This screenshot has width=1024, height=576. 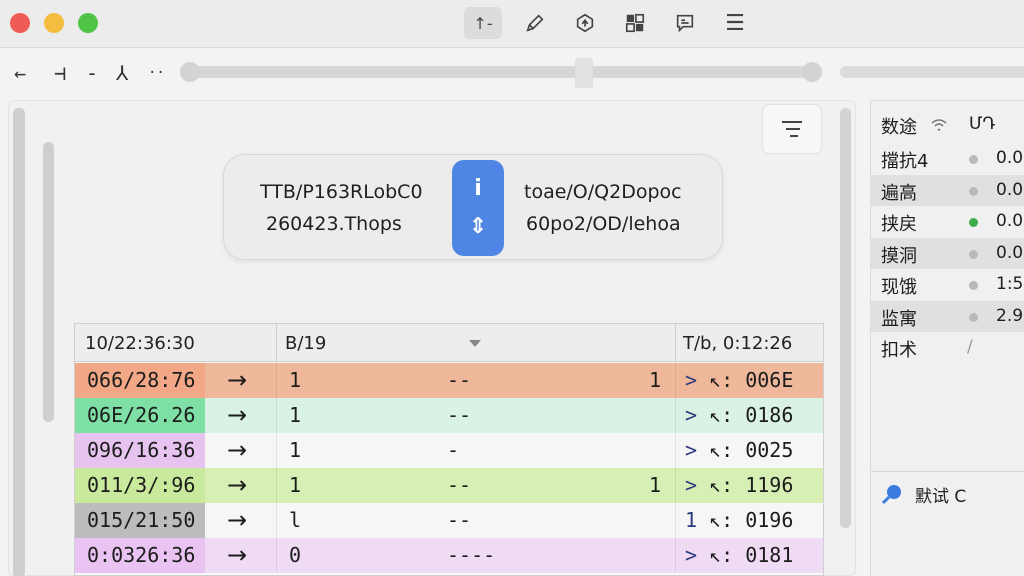 I want to click on side-panel-action: 默试 C, so click(x=923, y=494).